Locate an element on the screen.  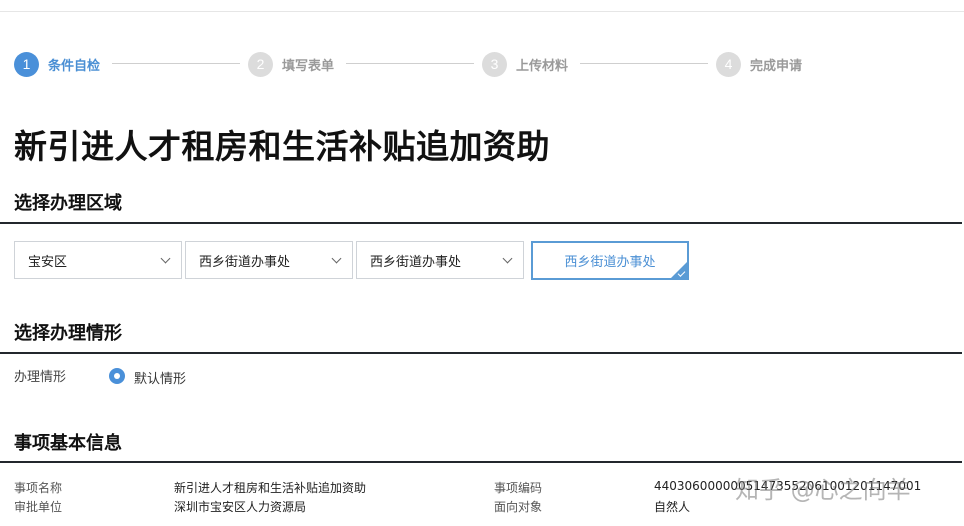
progress-steps: 1 条件自检 2 填写表单 3 上传材料 4 完成申请 is located at coordinates (489, 64).